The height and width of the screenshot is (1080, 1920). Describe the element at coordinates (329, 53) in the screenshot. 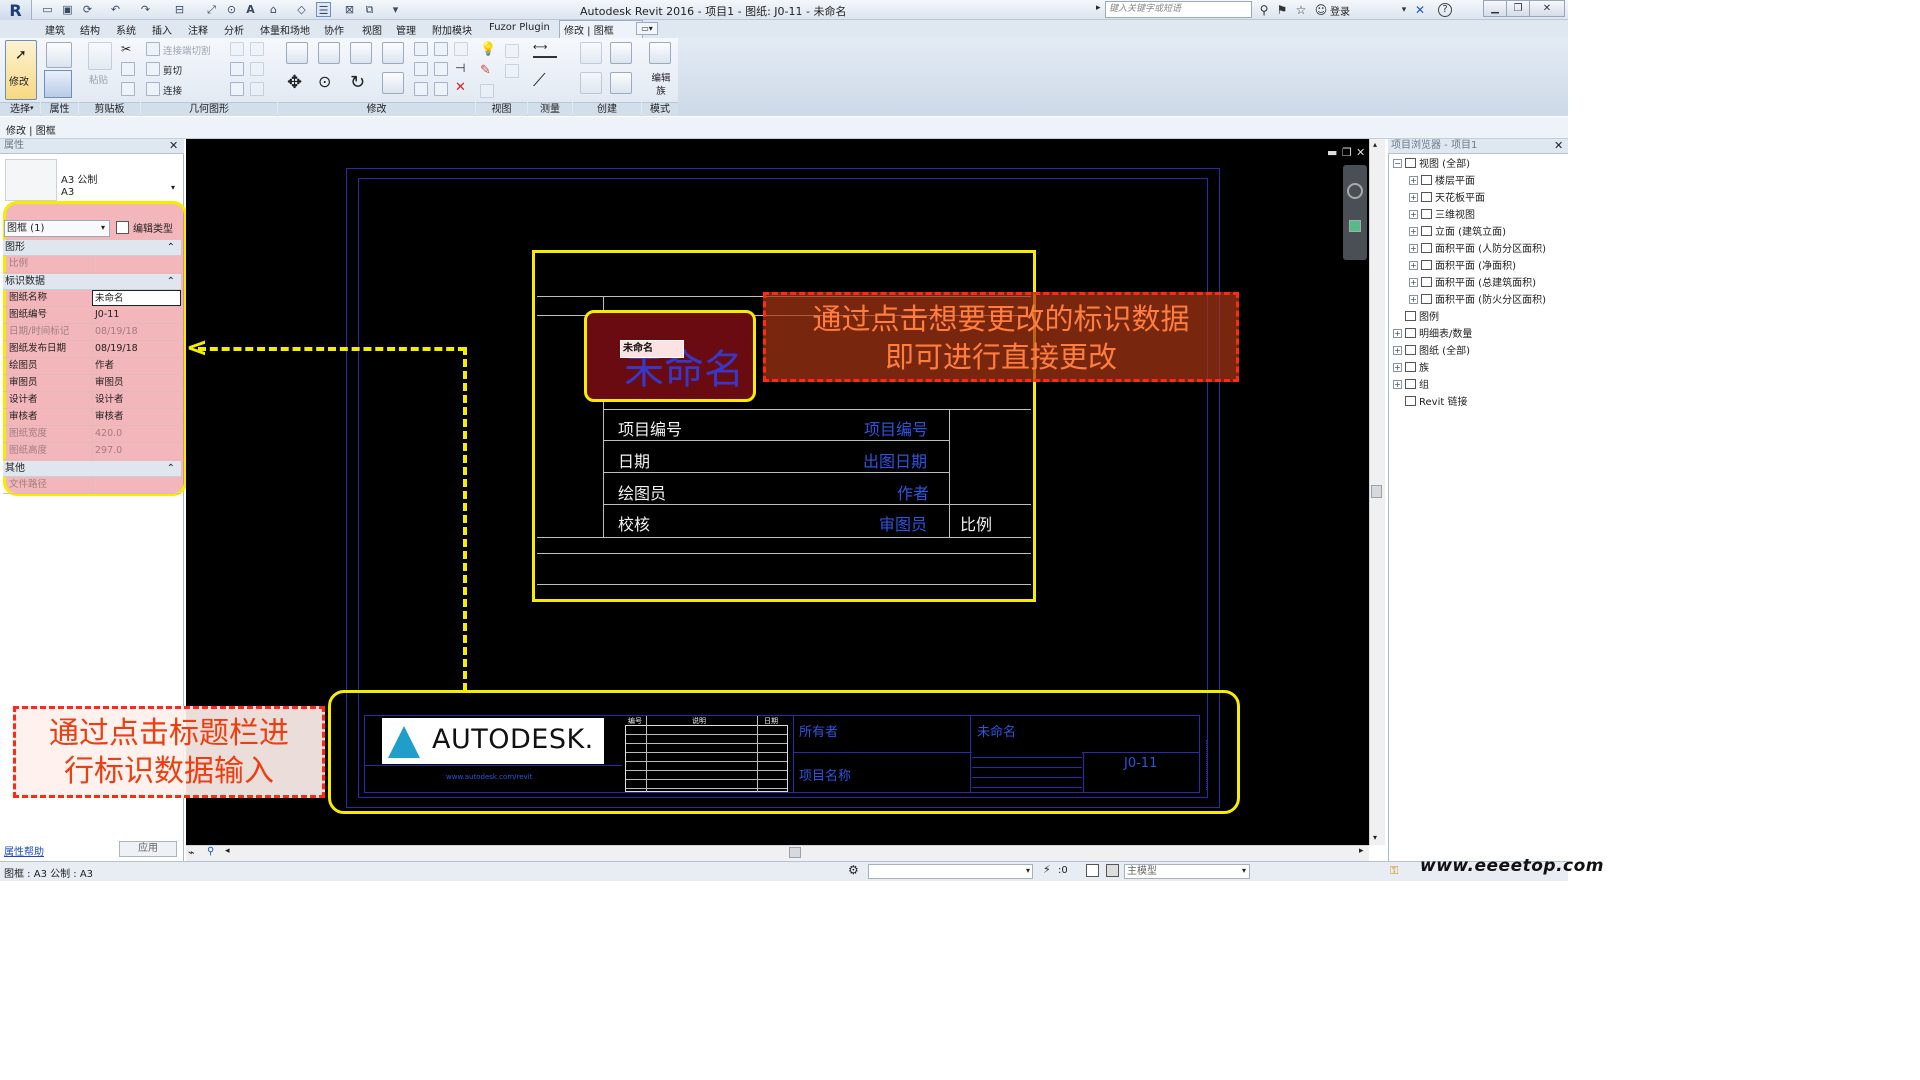

I see `offset-icon` at that location.